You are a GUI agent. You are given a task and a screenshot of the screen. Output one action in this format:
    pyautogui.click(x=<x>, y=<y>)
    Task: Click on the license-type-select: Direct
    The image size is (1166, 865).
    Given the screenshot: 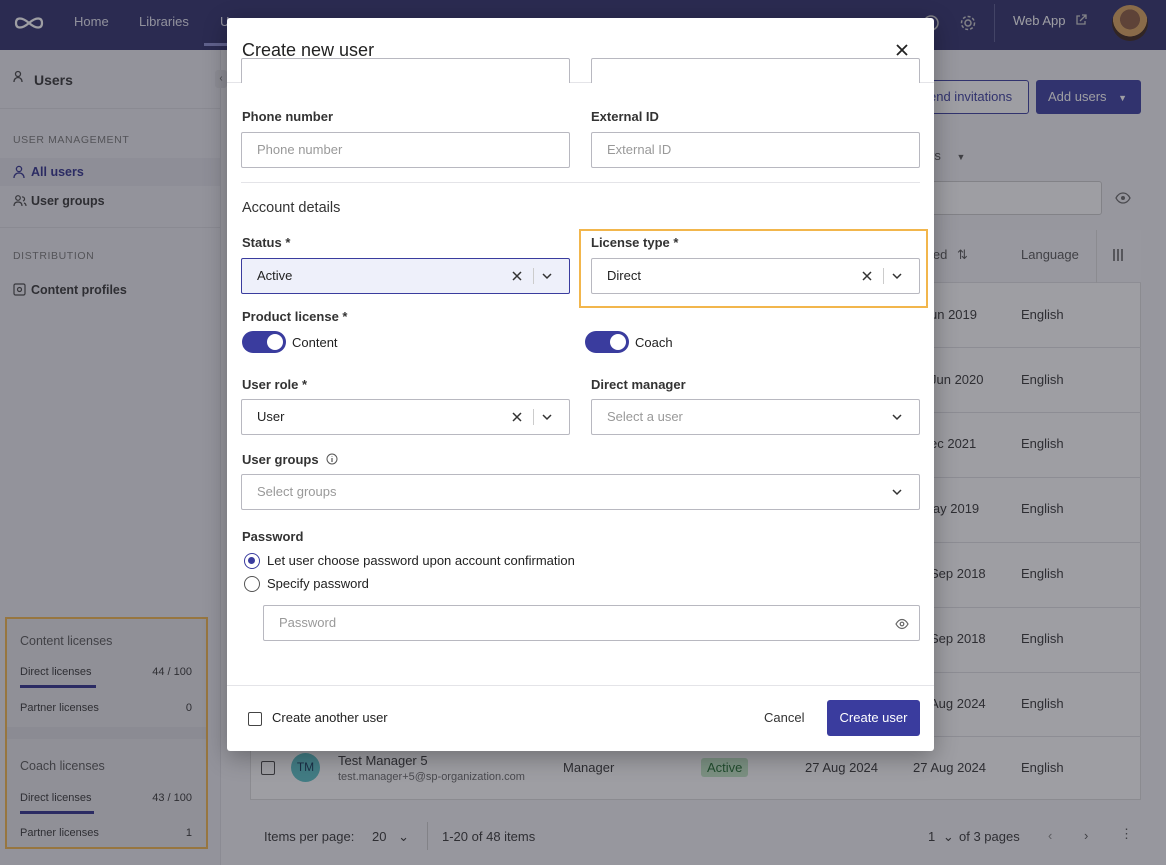 What is the action you would take?
    pyautogui.click(x=755, y=276)
    